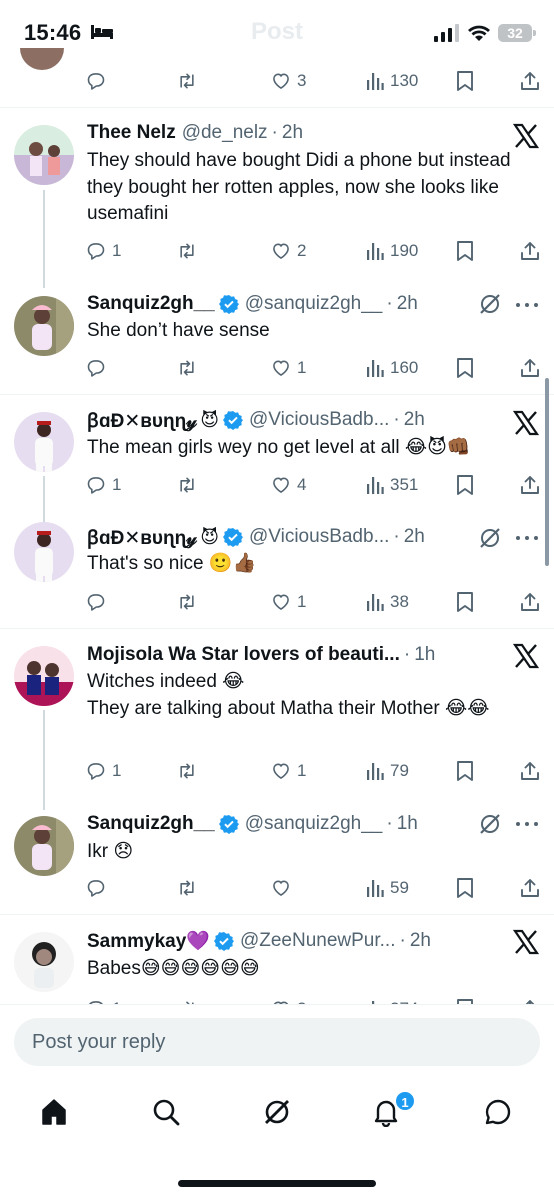 The image size is (554, 1200). What do you see at coordinates (392, 485) in the screenshot?
I see `views-button: 351` at bounding box center [392, 485].